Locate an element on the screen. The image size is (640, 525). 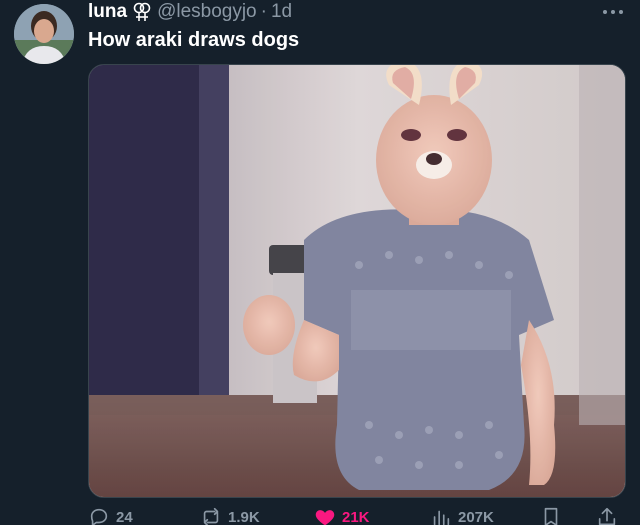
views-count: 207K is located at coordinates (476, 516).